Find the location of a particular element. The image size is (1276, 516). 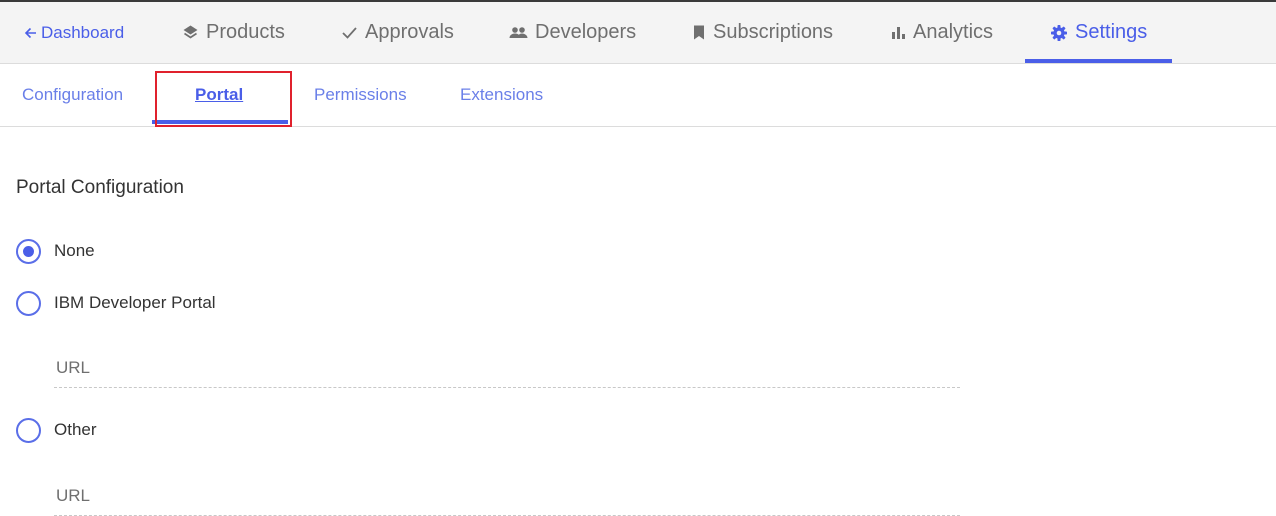

radio-label-ibm-developer-portal: IBM Developer Portal is located at coordinates (135, 302).